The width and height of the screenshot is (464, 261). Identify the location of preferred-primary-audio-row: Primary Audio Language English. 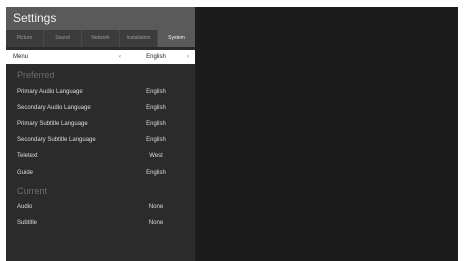
(100, 92).